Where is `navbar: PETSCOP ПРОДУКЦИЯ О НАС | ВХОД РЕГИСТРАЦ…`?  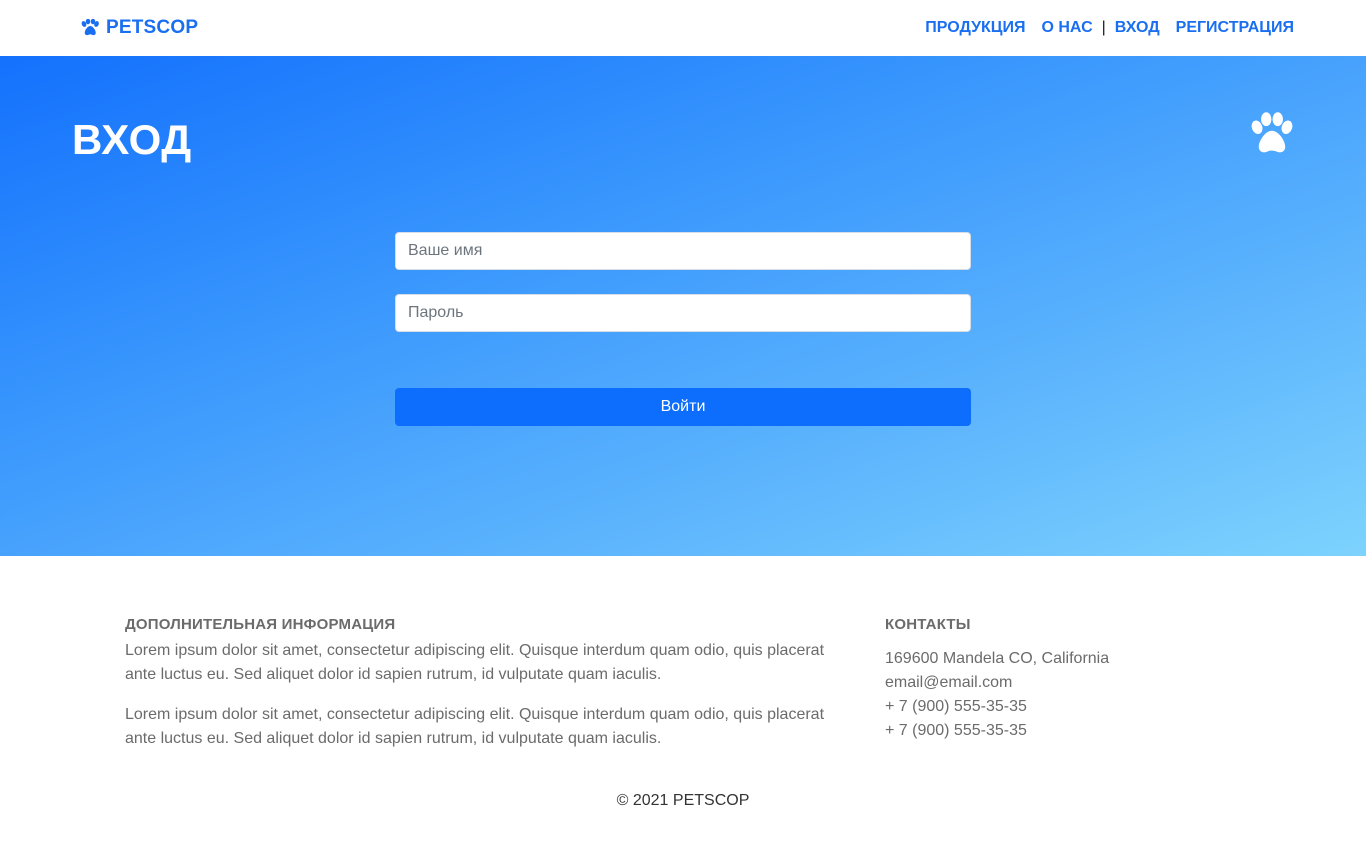
navbar: PETSCOP ПРОДУКЦИЯ О НАС | ВХОД РЕГИСТРАЦ… is located at coordinates (683, 28).